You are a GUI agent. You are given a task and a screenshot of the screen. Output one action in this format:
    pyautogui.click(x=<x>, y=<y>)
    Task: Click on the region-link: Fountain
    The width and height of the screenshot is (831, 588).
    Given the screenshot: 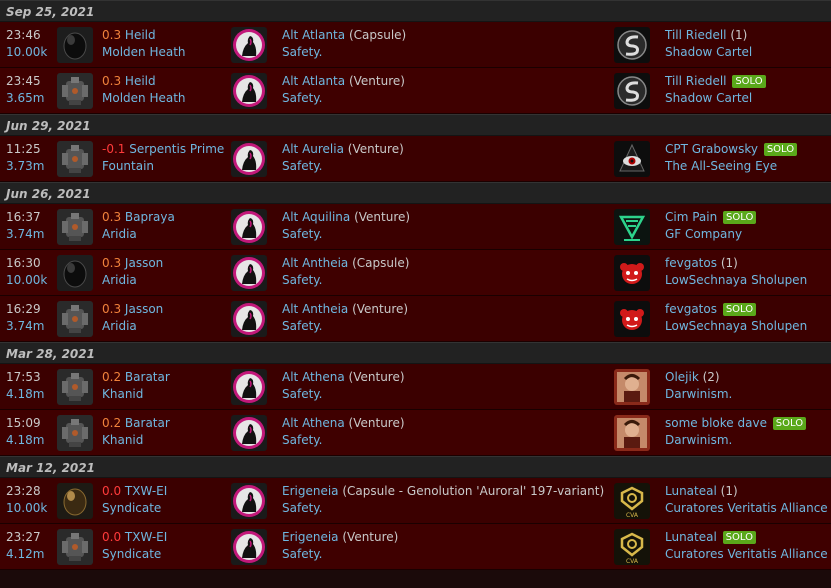 What is the action you would take?
    pyautogui.click(x=128, y=166)
    